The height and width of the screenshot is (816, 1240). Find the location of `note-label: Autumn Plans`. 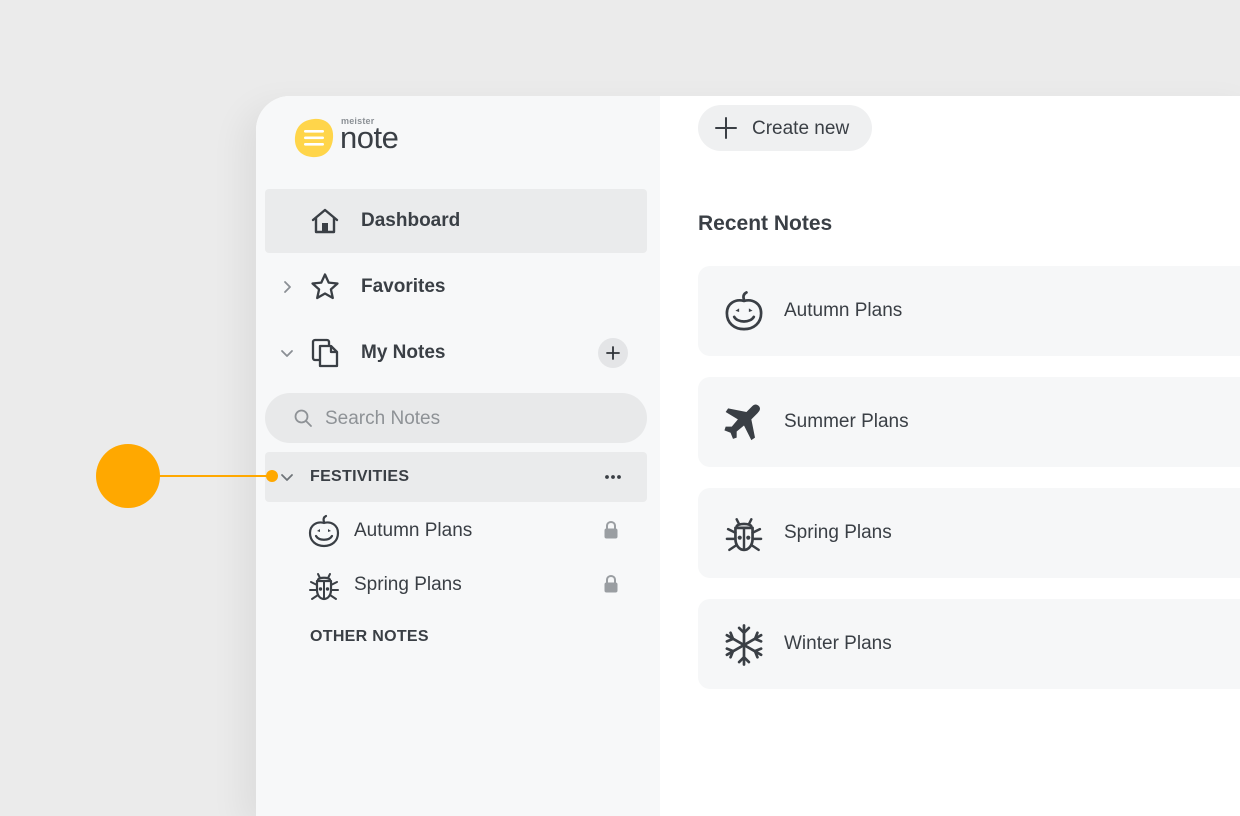

note-label: Autumn Plans is located at coordinates (413, 530).